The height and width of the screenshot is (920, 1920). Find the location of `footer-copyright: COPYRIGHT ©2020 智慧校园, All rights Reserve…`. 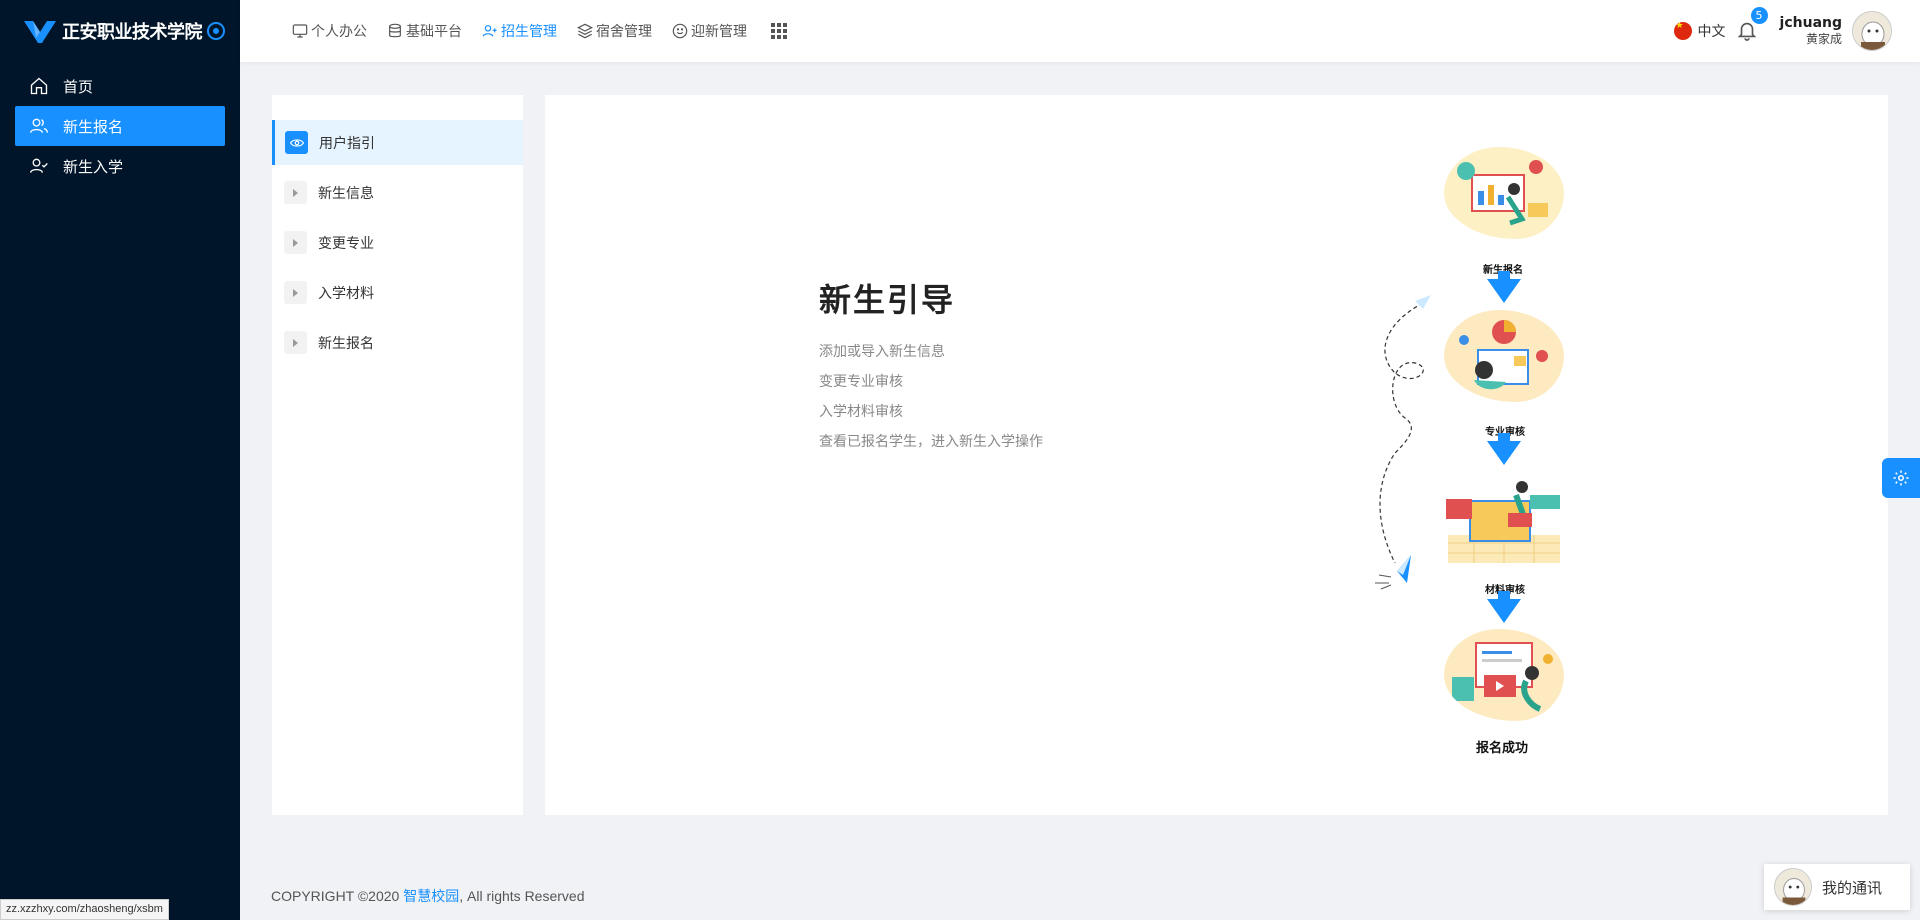

footer-copyright: COPYRIGHT ©2020 智慧校园, All rights Reserve… is located at coordinates (428, 896).